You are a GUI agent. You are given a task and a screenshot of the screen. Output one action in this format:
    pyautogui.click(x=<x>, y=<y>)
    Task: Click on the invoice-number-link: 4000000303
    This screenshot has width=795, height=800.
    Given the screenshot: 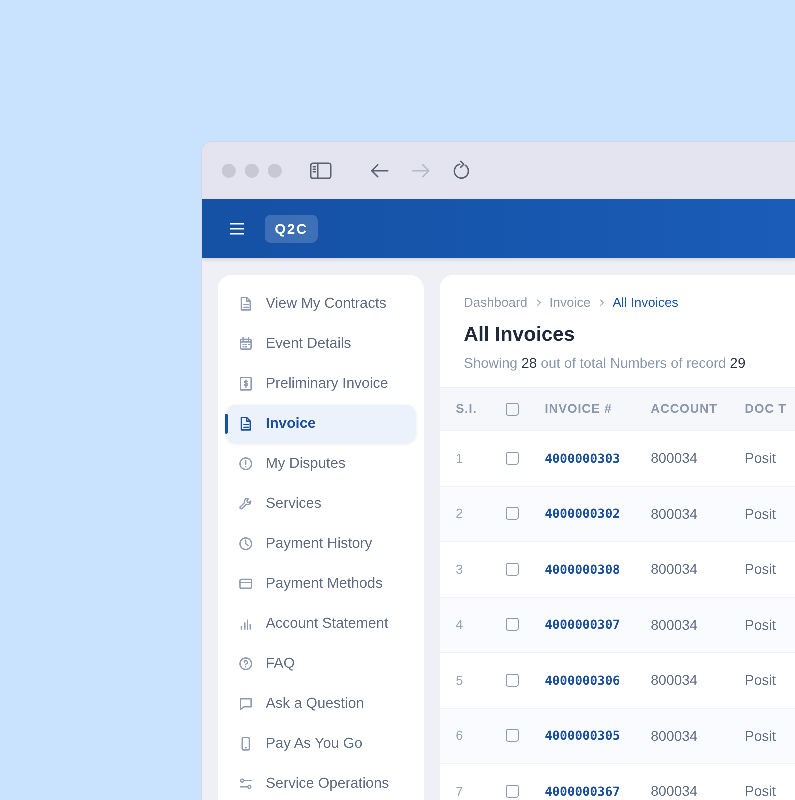 What is the action you would take?
    pyautogui.click(x=598, y=458)
    